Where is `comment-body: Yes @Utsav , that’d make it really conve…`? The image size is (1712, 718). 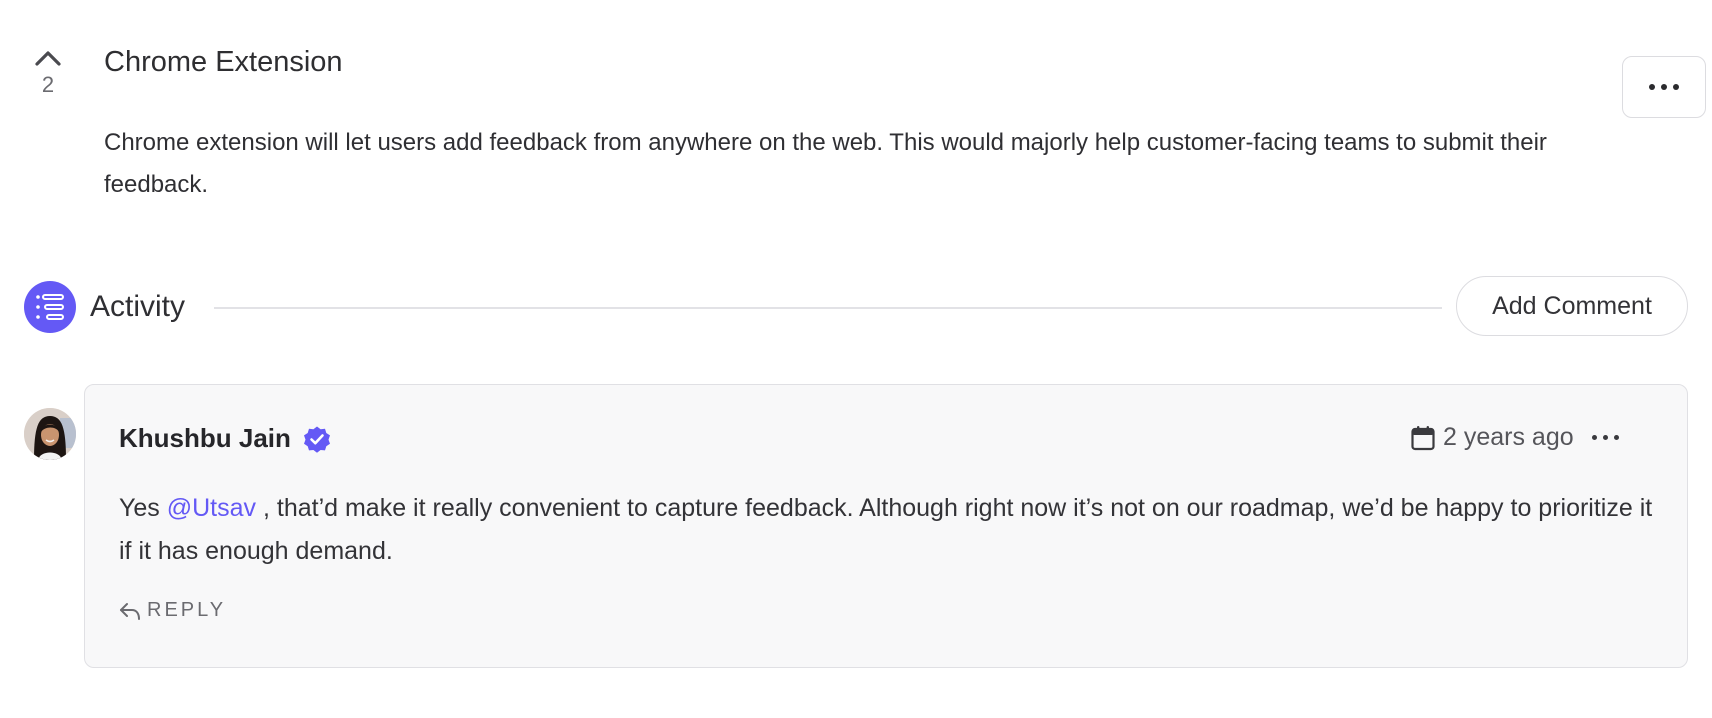
comment-body: Yes @Utsav , that’d make it really conve… is located at coordinates (889, 530).